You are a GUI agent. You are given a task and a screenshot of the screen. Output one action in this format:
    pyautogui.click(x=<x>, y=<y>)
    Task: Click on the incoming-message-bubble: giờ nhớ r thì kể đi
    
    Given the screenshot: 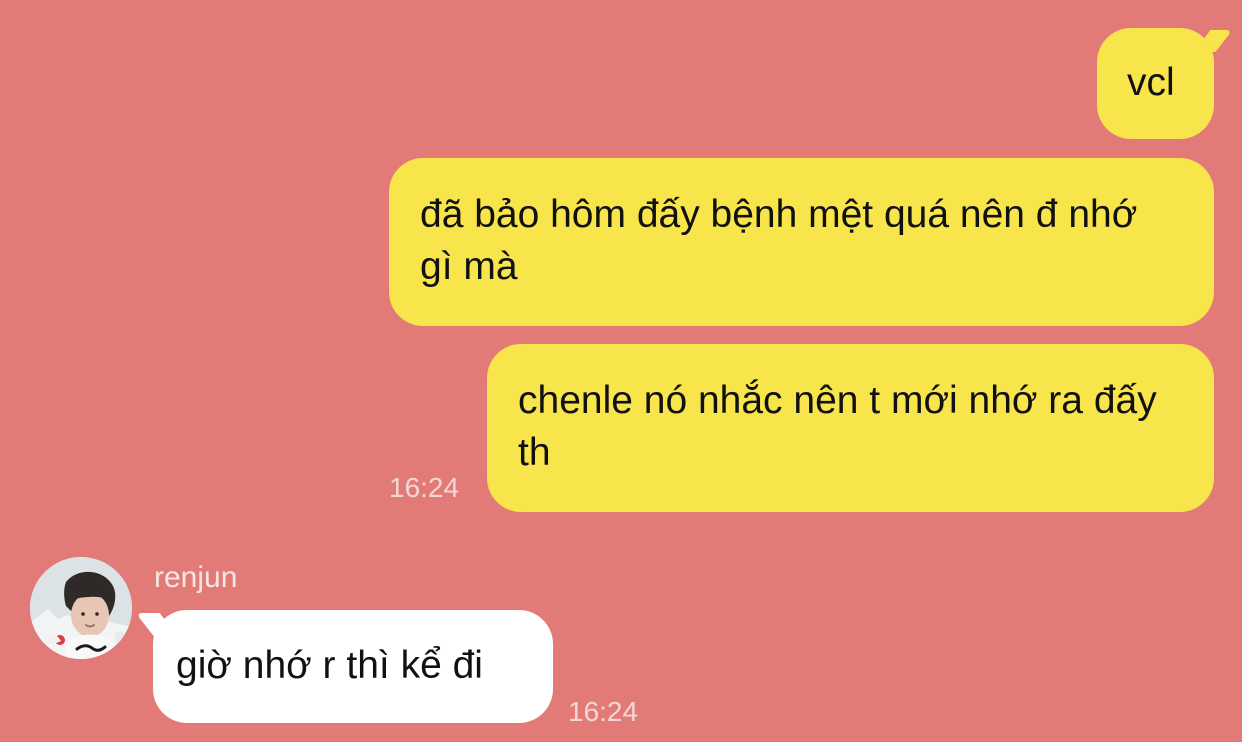 What is the action you would take?
    pyautogui.click(x=353, y=666)
    